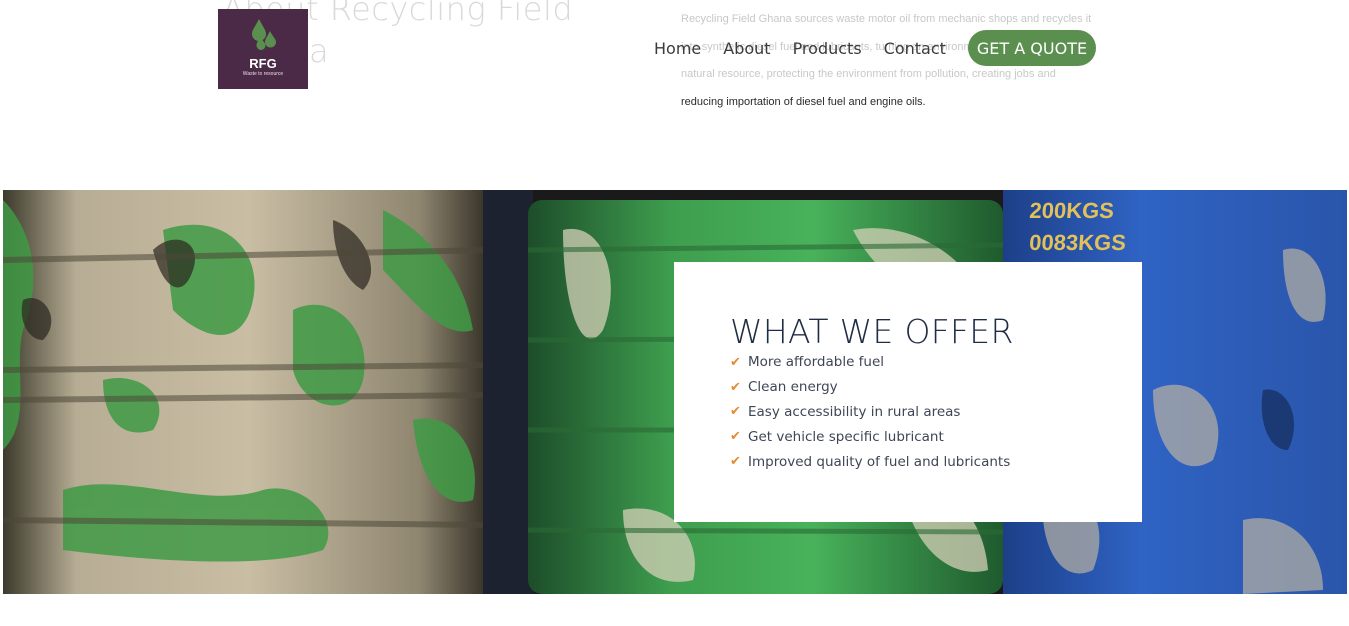 The width and height of the screenshot is (1349, 626). What do you see at coordinates (263, 74) in the screenshot?
I see `logo-tagline: Waste to resource` at bounding box center [263, 74].